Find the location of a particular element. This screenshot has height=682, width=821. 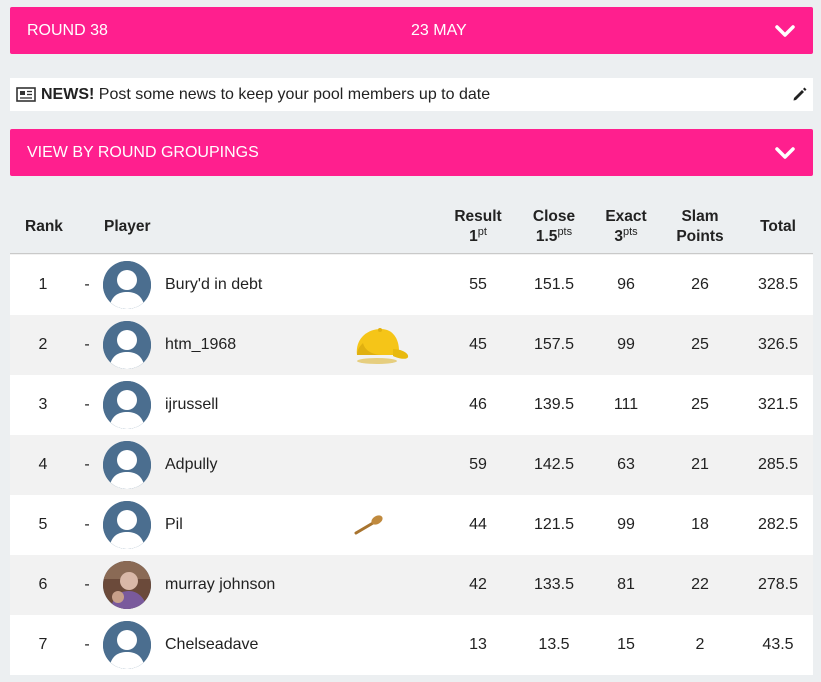

header-result-points: 1pt is located at coordinates (478, 237).